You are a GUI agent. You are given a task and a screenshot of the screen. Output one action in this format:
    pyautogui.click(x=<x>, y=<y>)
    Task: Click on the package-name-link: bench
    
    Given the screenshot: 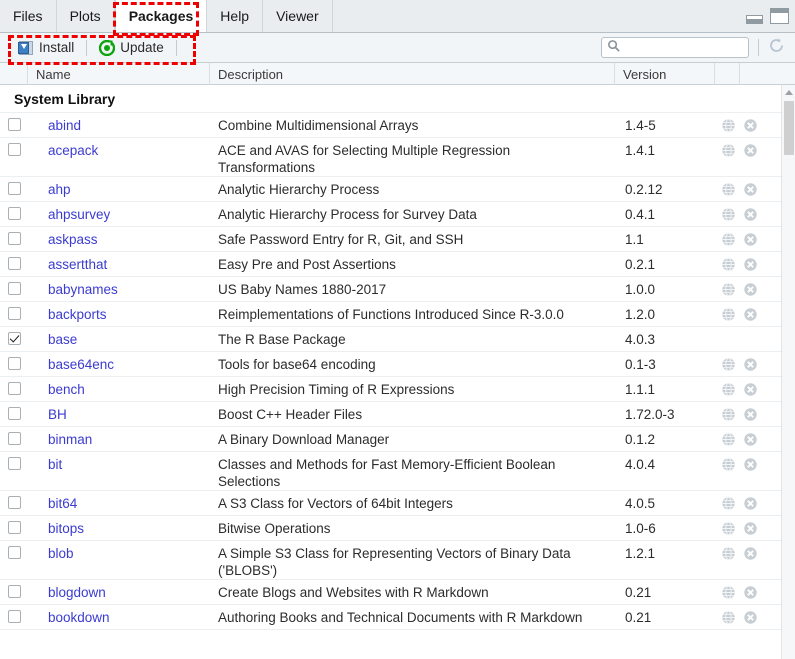 What is the action you would take?
    pyautogui.click(x=119, y=387)
    